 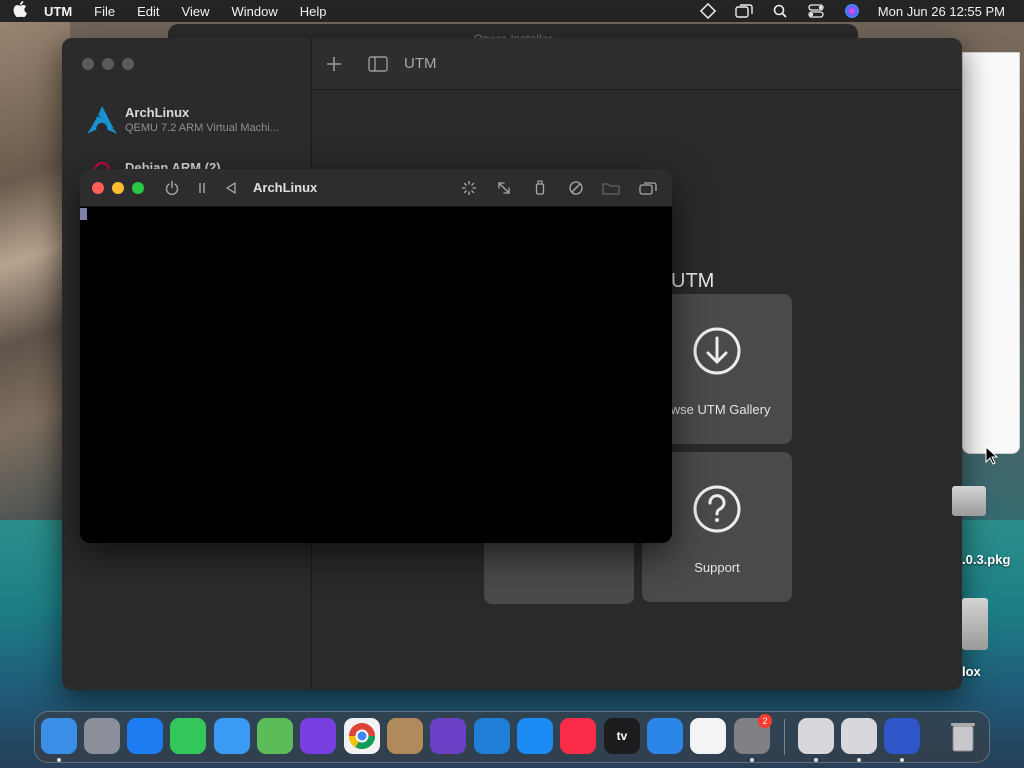 I want to click on utm-window-controls, so click(x=108, y=64).